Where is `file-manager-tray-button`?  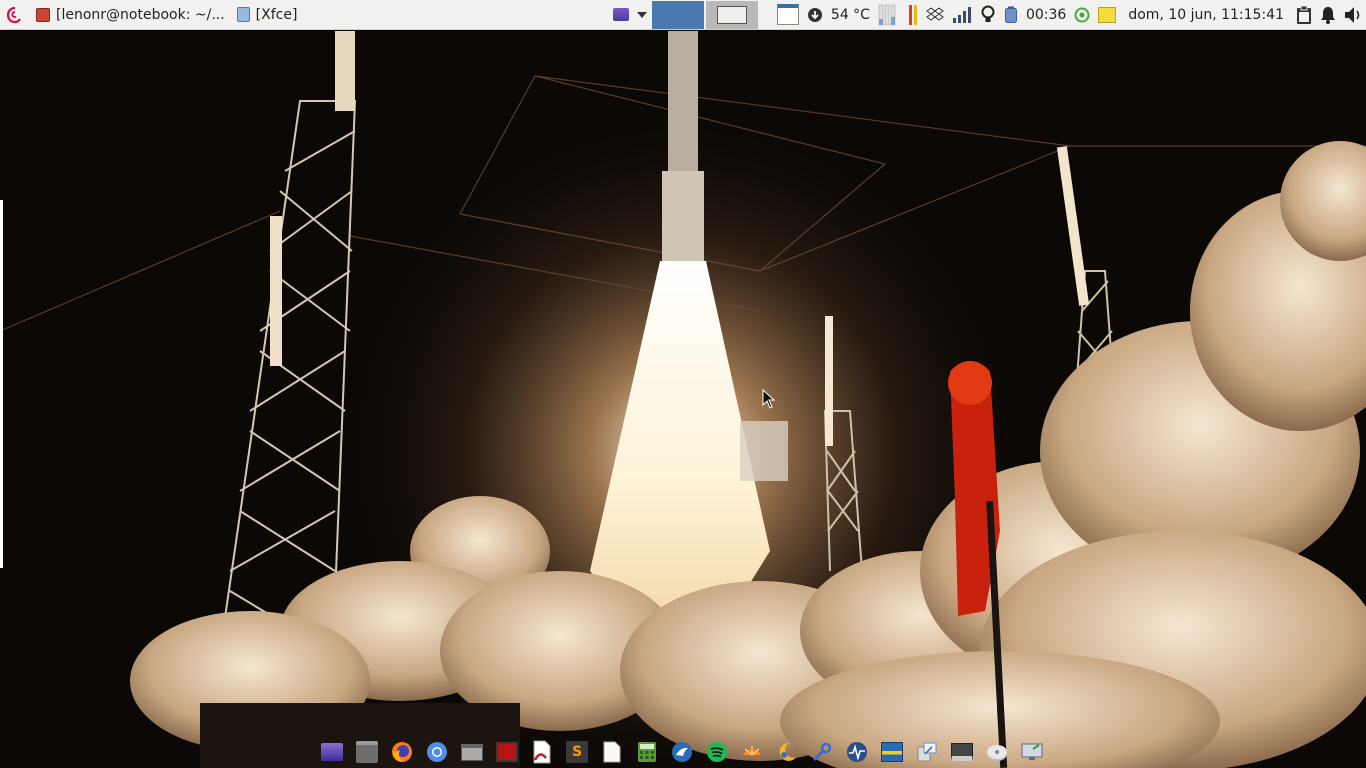 file-manager-tray-button is located at coordinates (788, 15).